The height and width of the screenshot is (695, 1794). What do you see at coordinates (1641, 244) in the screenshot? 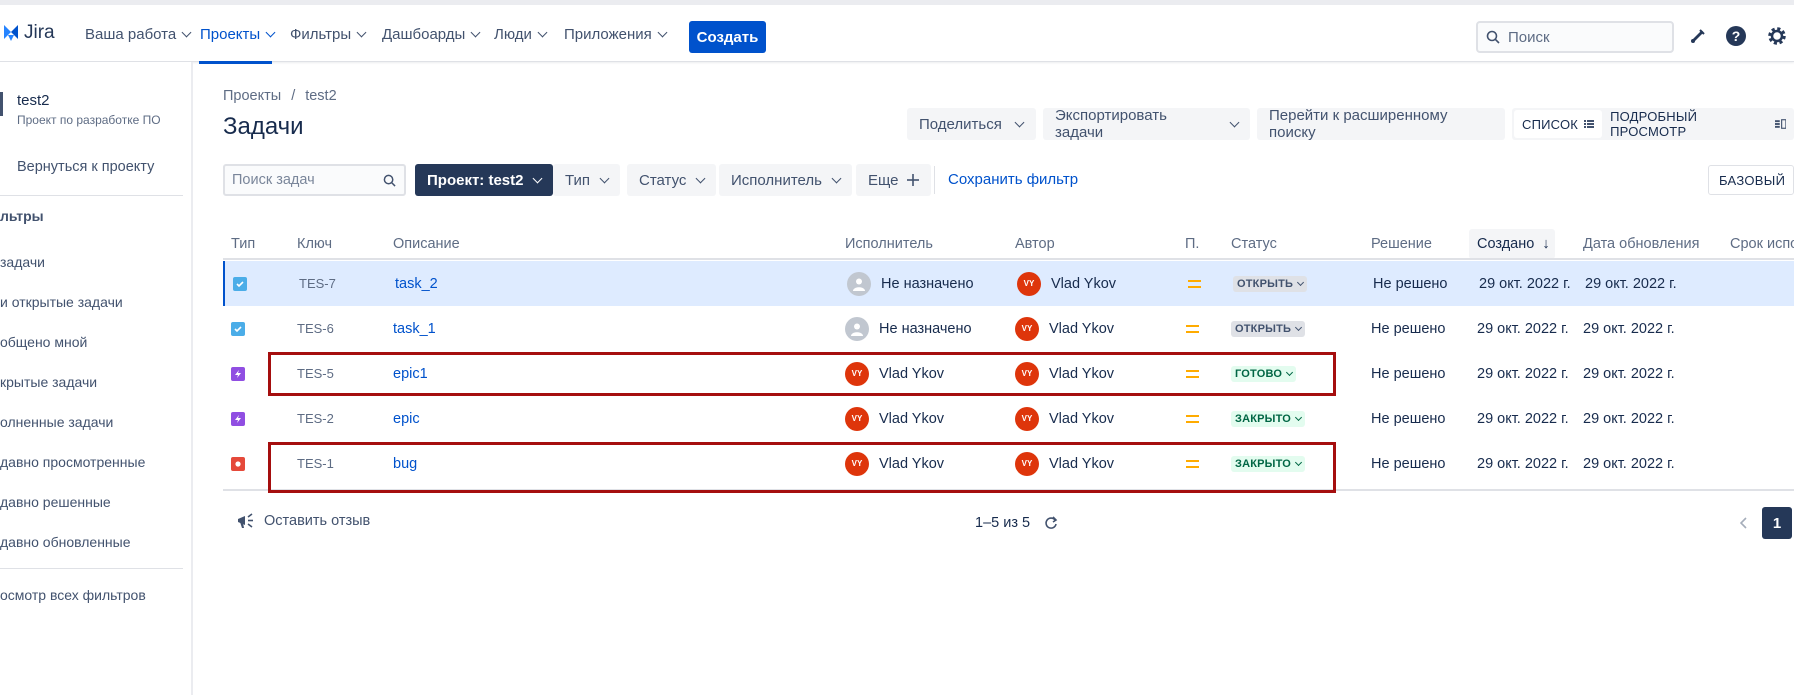
I see `column-header-updated: Дата обновления` at bounding box center [1641, 244].